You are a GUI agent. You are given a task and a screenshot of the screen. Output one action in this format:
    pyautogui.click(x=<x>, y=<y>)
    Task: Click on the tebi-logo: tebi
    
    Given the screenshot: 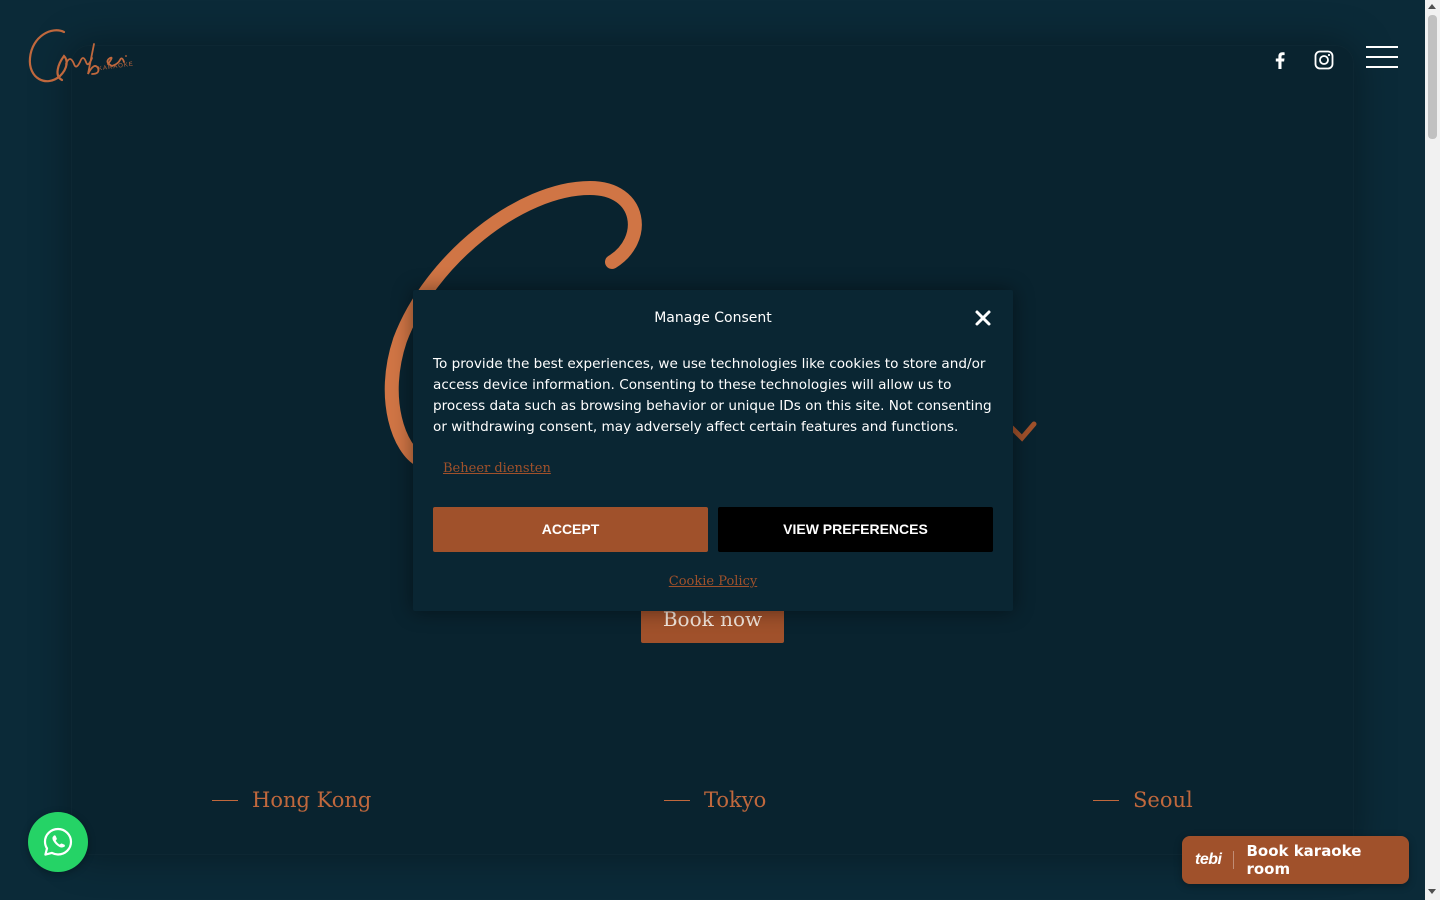 What is the action you would take?
    pyautogui.click(x=1208, y=859)
    